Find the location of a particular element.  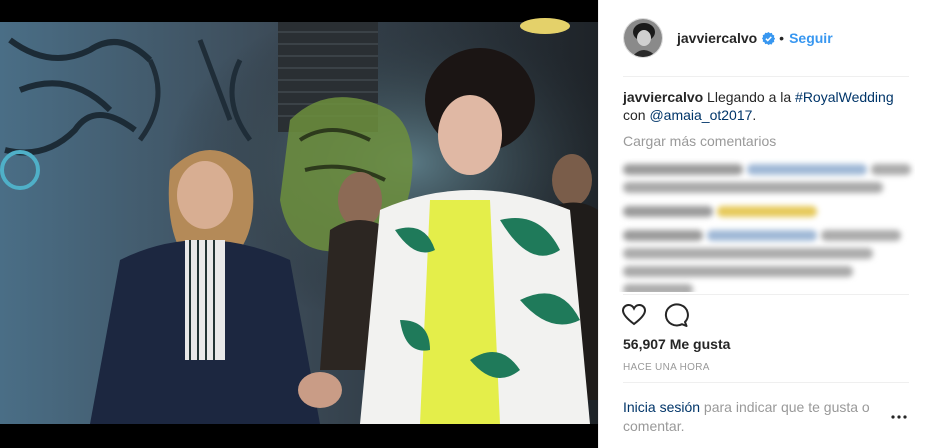

verified-badge-icon is located at coordinates (769, 38).